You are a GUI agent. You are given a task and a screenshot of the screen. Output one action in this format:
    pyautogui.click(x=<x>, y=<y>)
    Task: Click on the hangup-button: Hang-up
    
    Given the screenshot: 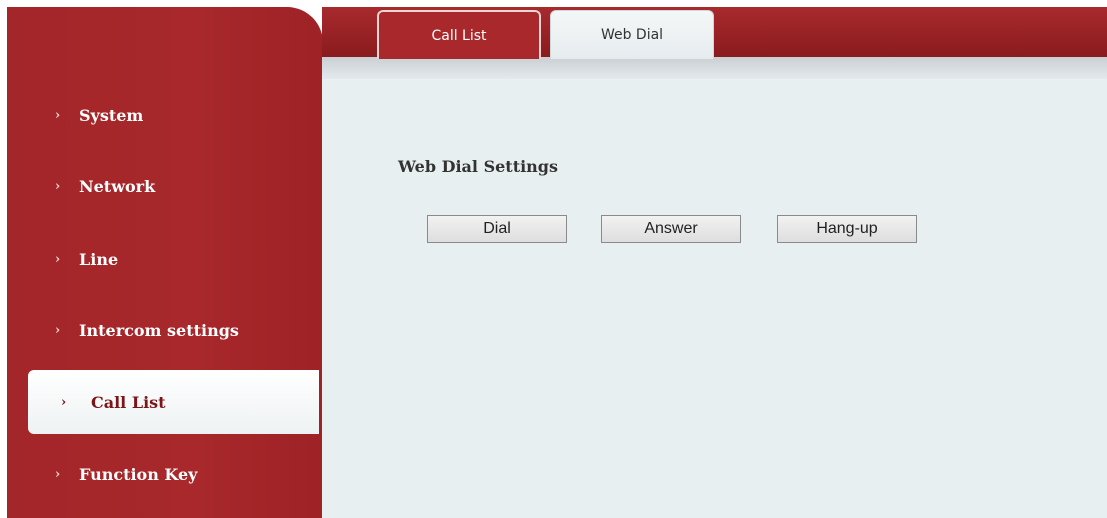 What is the action you would take?
    pyautogui.click(x=847, y=229)
    